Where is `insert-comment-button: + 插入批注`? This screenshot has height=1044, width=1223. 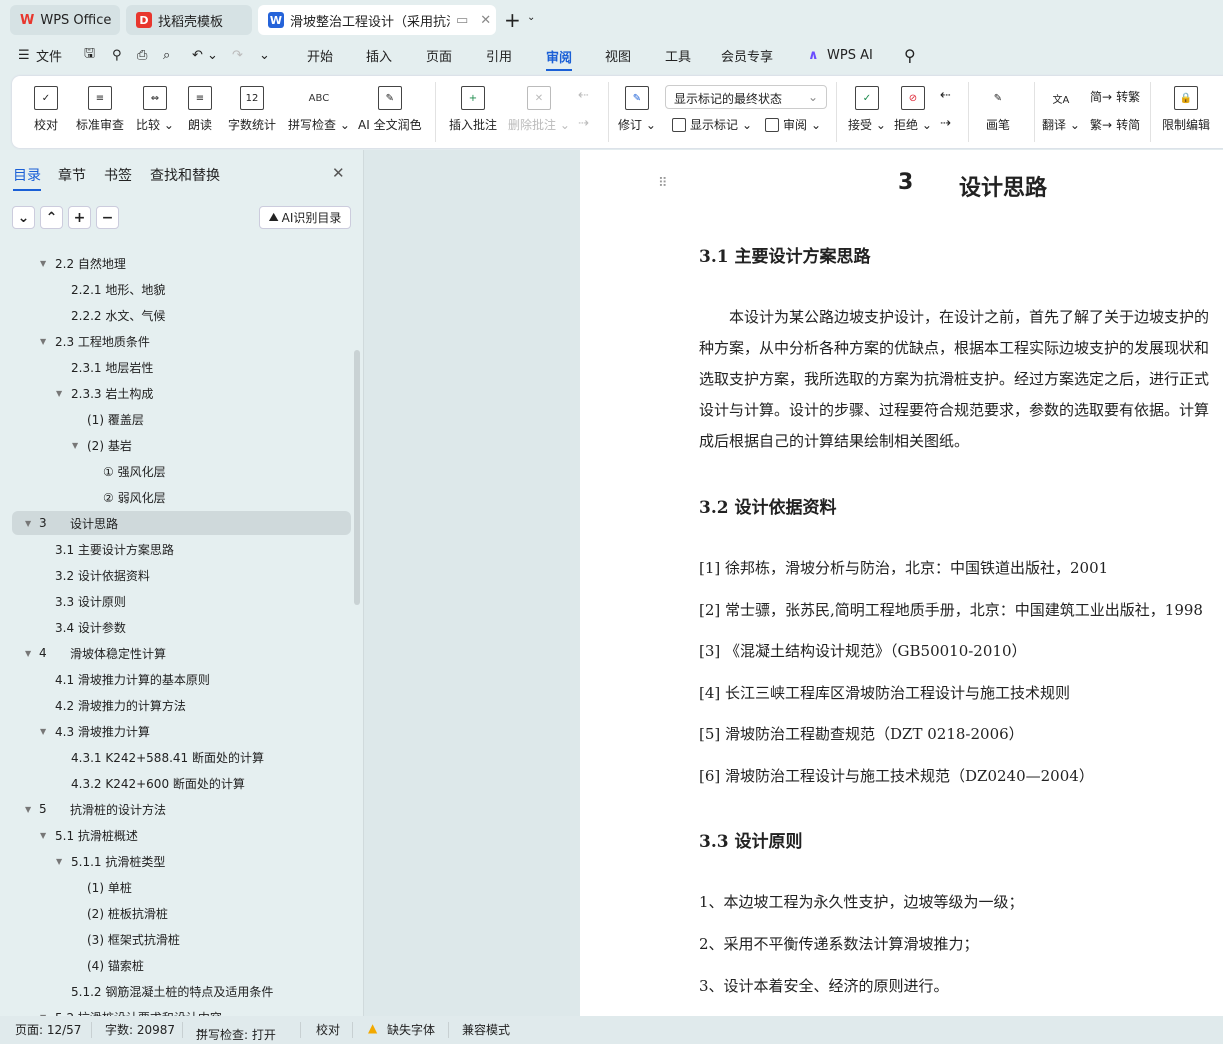
insert-comment-button: + 插入批注 is located at coordinates (473, 109).